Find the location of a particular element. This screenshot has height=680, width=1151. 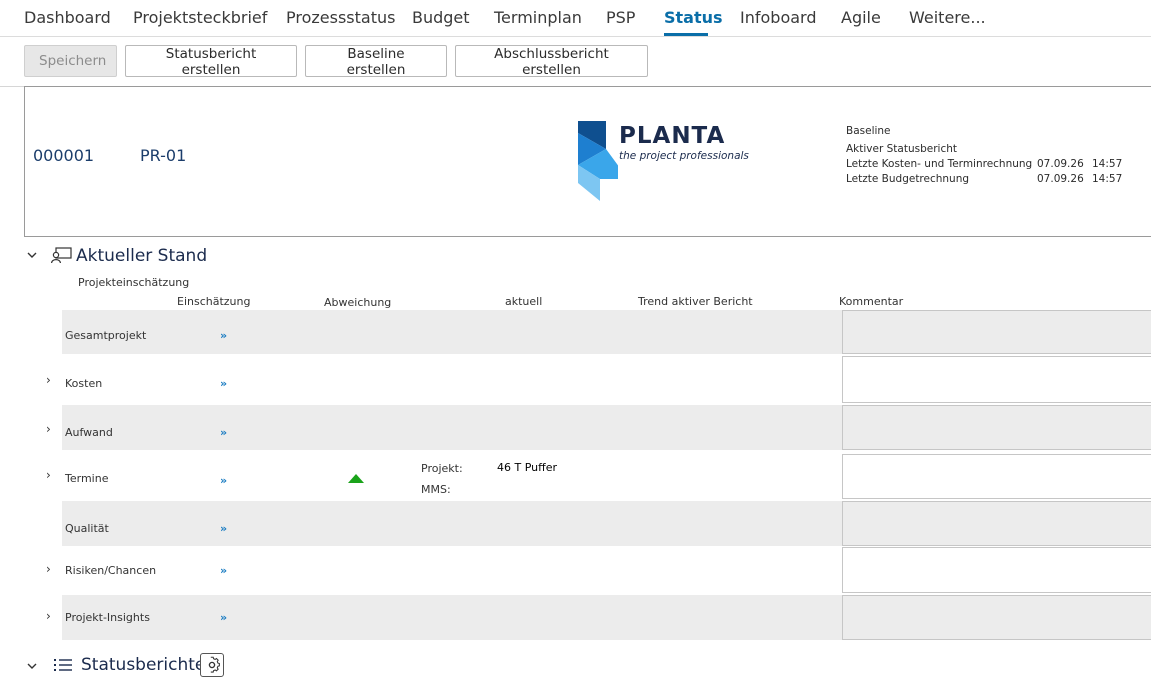

row-label: Risiken/Chancen is located at coordinates (111, 570).